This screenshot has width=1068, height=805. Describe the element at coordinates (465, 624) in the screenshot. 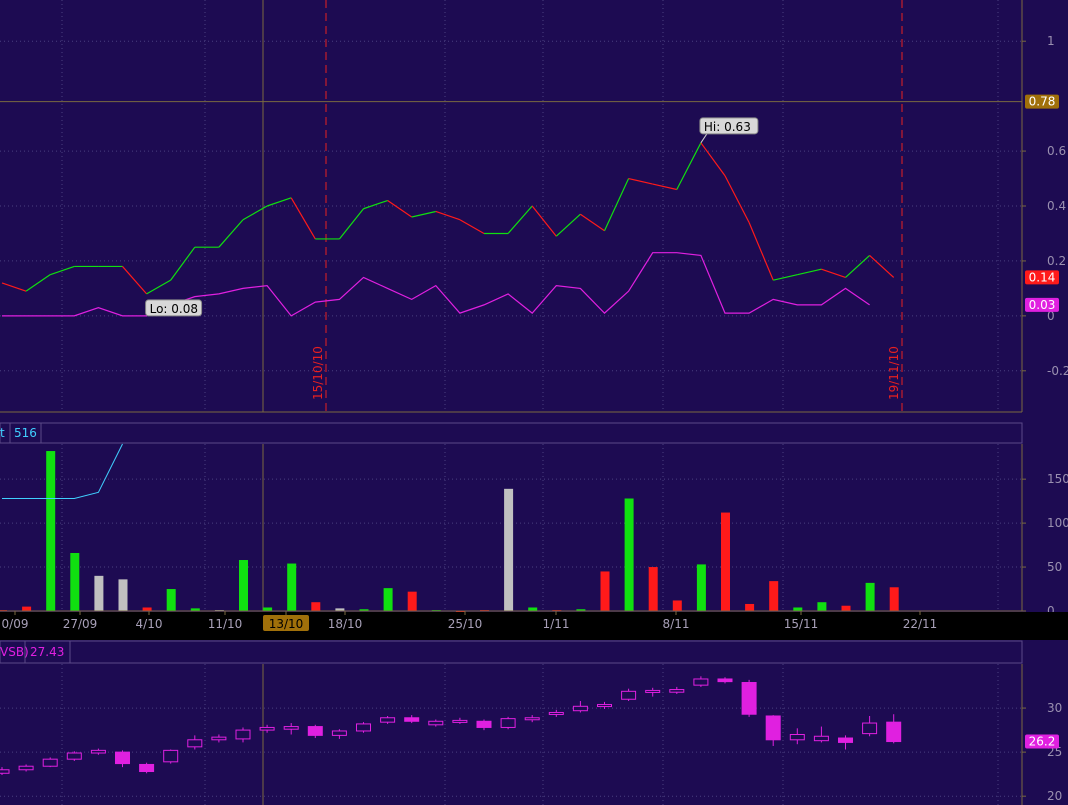

I see `x-tick-label: 25/10` at that location.